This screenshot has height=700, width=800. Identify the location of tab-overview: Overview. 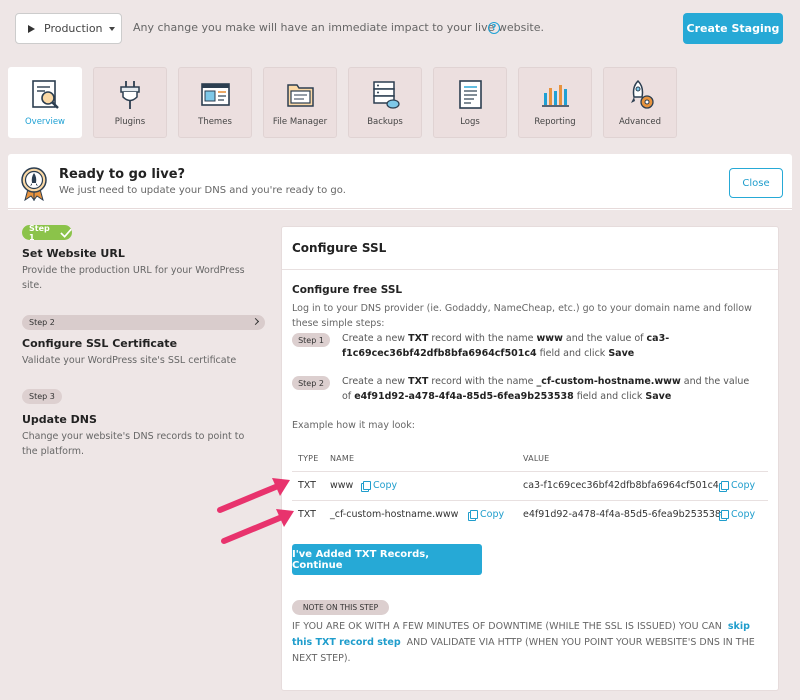
(45, 102).